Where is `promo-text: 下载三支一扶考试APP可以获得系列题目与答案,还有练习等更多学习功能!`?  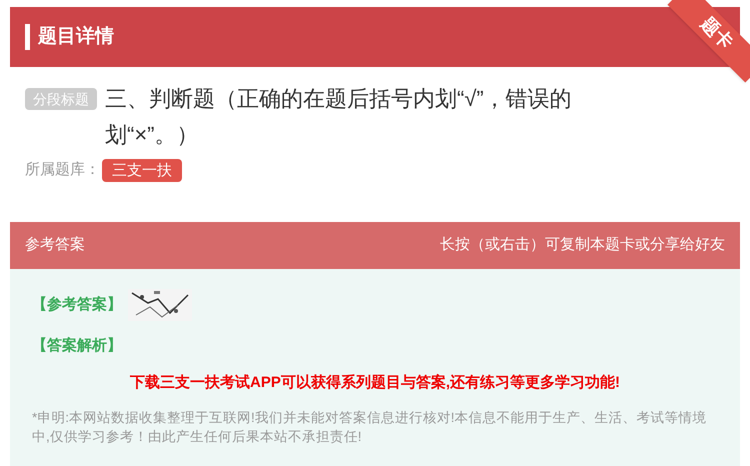
promo-text: 下载三支一扶考试APP可以获得系列题目与答案,还有练习等更多学习功能! is located at coordinates (374, 382).